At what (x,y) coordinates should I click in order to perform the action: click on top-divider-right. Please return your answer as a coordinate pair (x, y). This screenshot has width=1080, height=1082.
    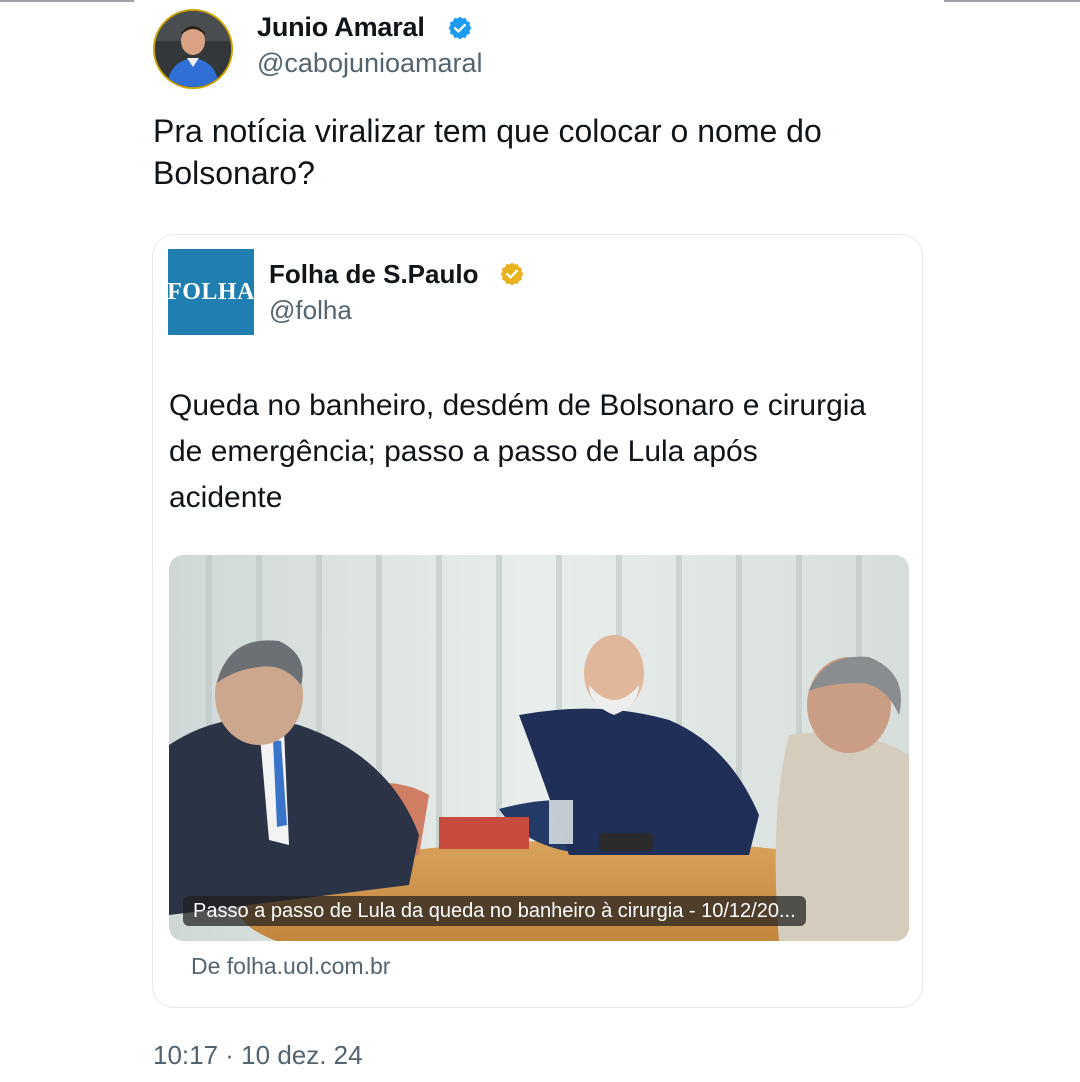
    Looking at the image, I should click on (1012, 1).